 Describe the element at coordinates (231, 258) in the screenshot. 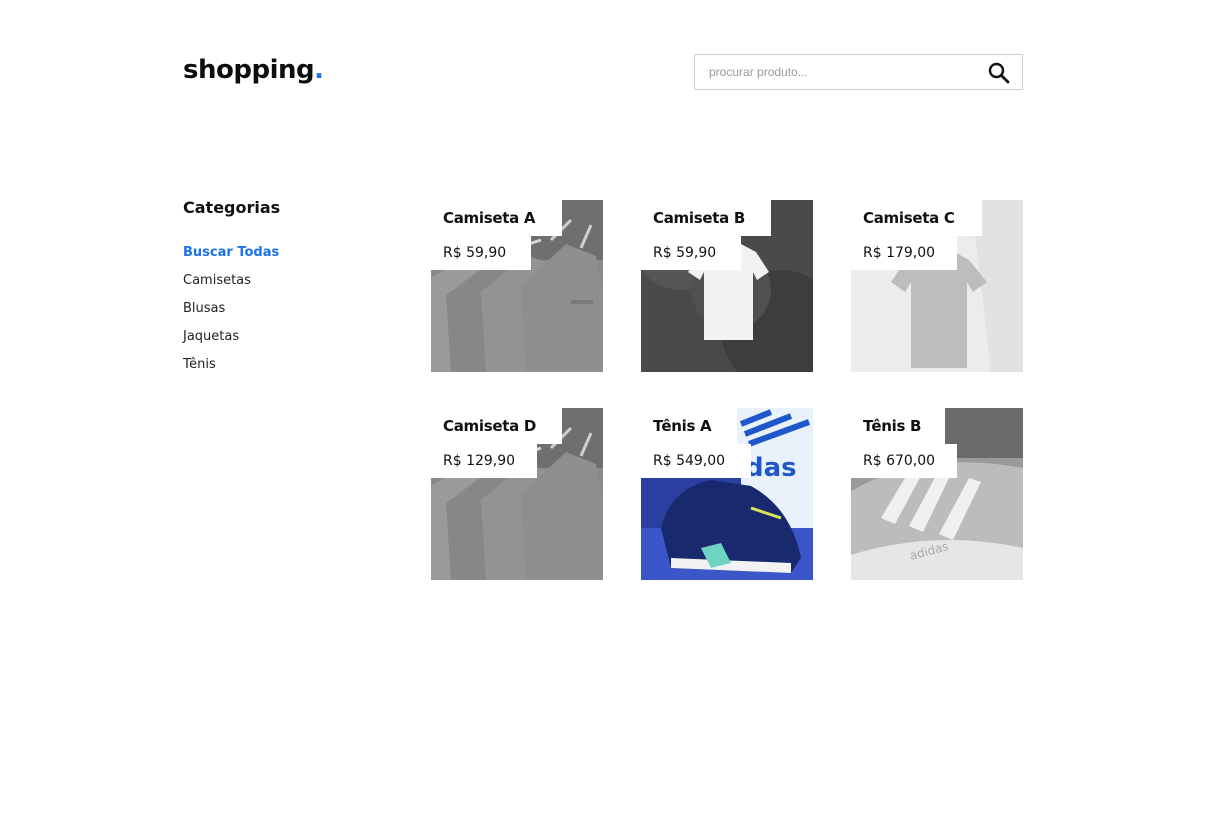

I see `category-item-all: Buscar Todas` at that location.